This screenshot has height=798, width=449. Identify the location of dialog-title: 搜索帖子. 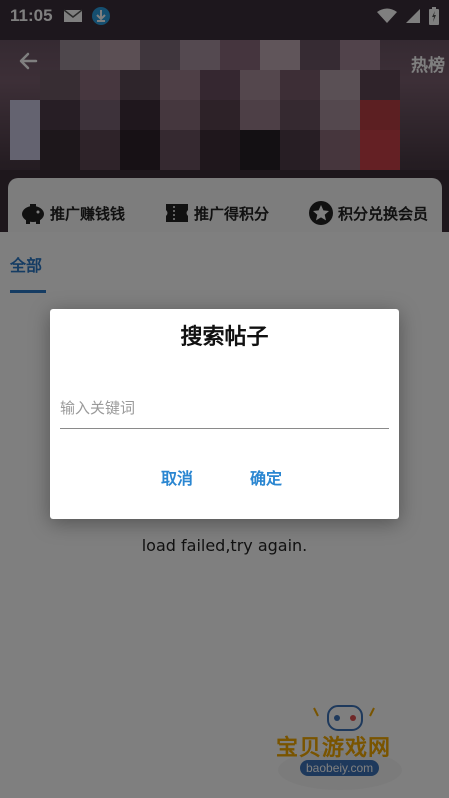
(224, 337).